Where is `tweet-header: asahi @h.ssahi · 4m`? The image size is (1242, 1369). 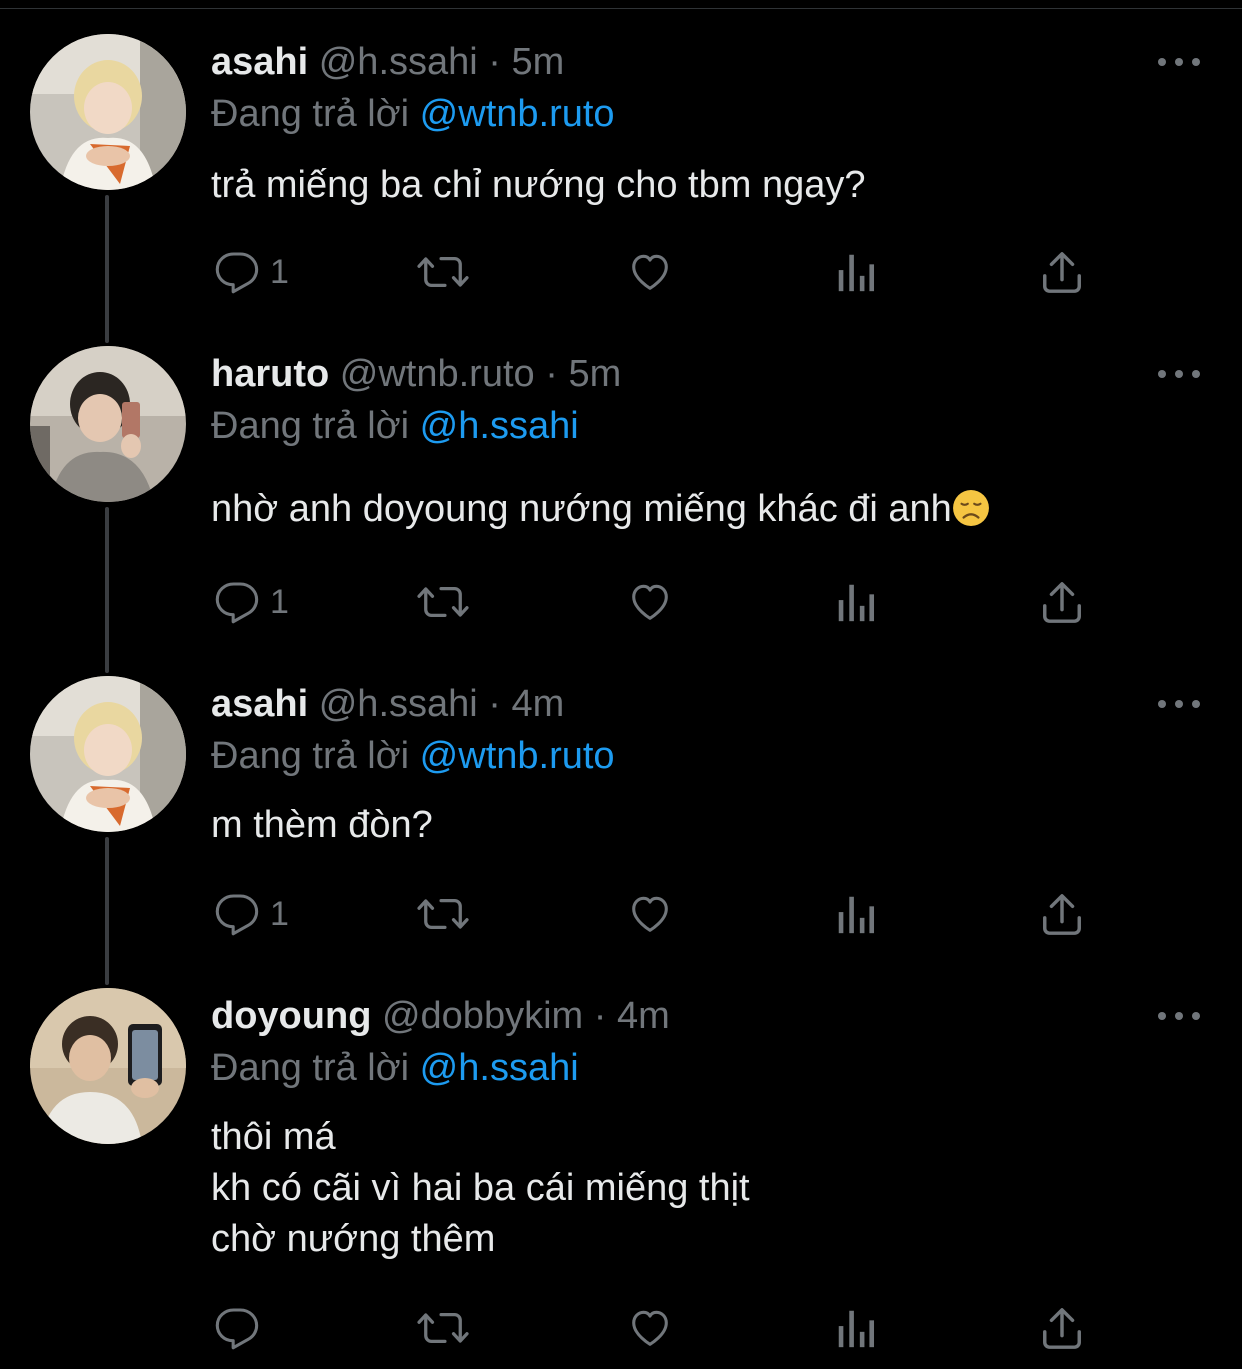 tweet-header: asahi @h.ssahi · 4m is located at coordinates (387, 704).